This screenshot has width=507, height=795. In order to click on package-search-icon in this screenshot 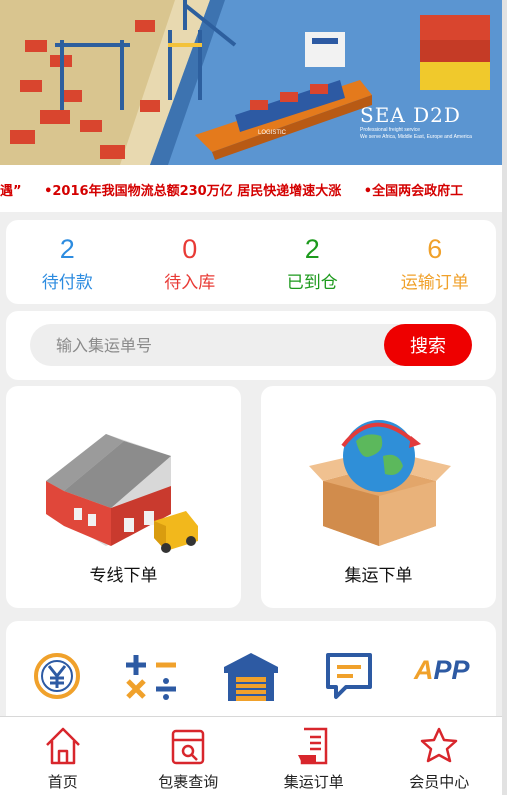, I will do `click(188, 747)`.